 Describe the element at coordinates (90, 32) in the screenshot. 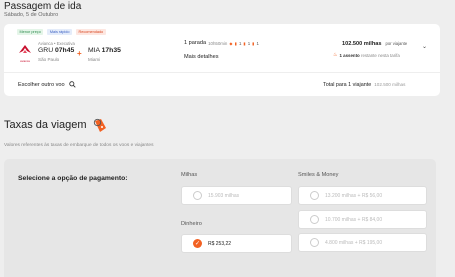

I see `tag-recommended: Recomendado` at that location.